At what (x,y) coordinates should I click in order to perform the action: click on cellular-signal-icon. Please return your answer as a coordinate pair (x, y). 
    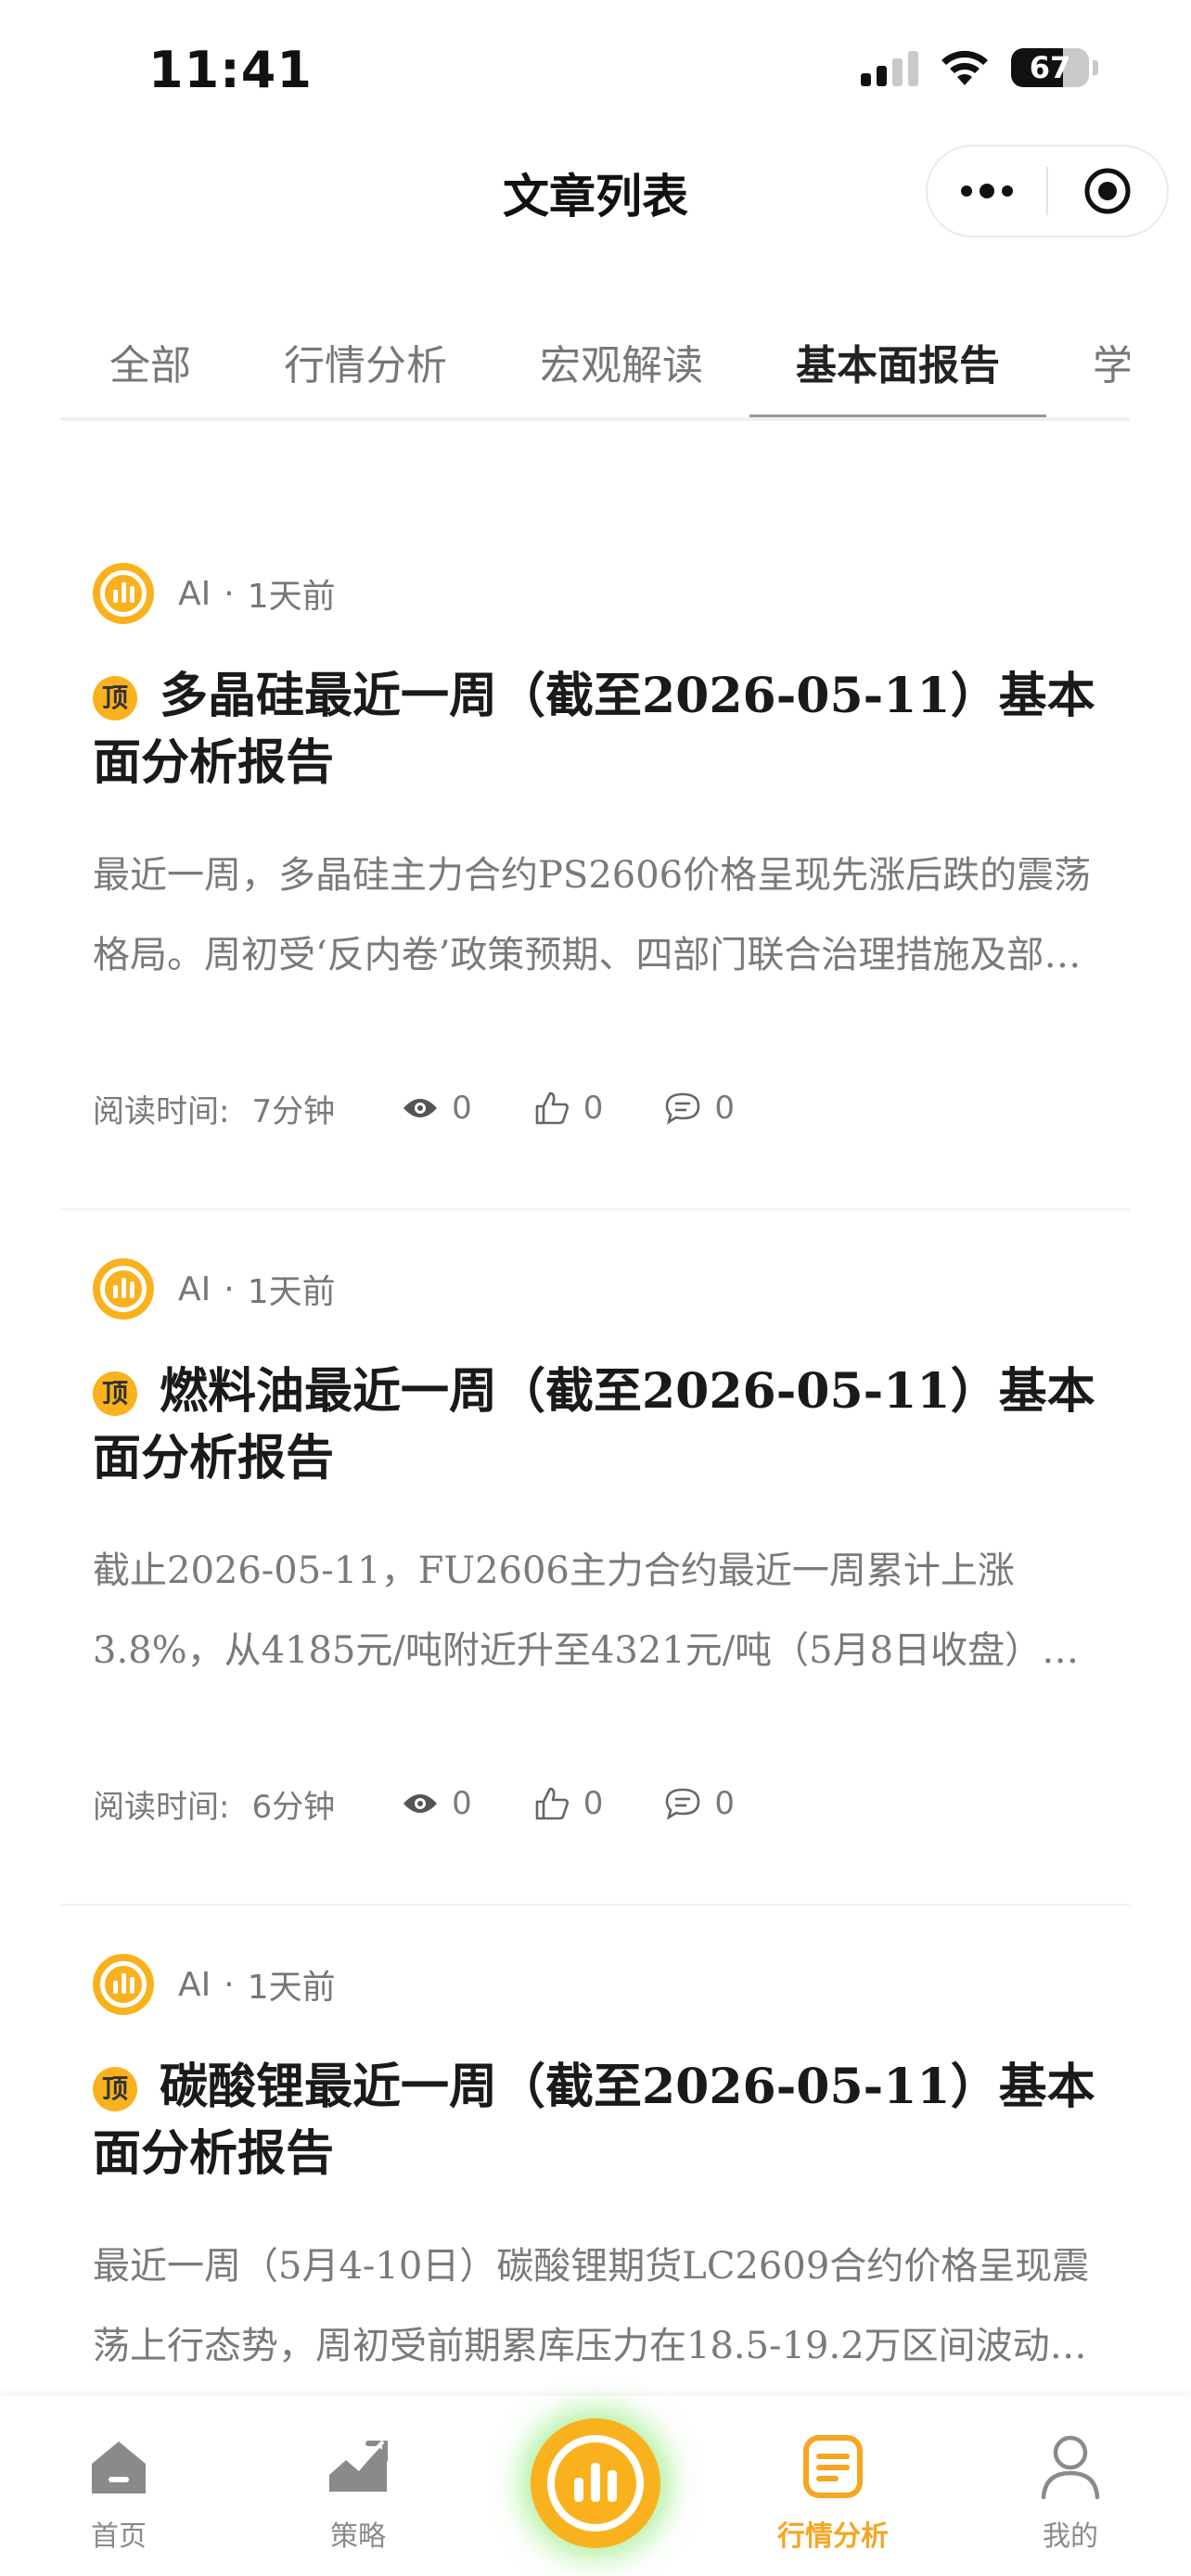
    Looking at the image, I should click on (889, 67).